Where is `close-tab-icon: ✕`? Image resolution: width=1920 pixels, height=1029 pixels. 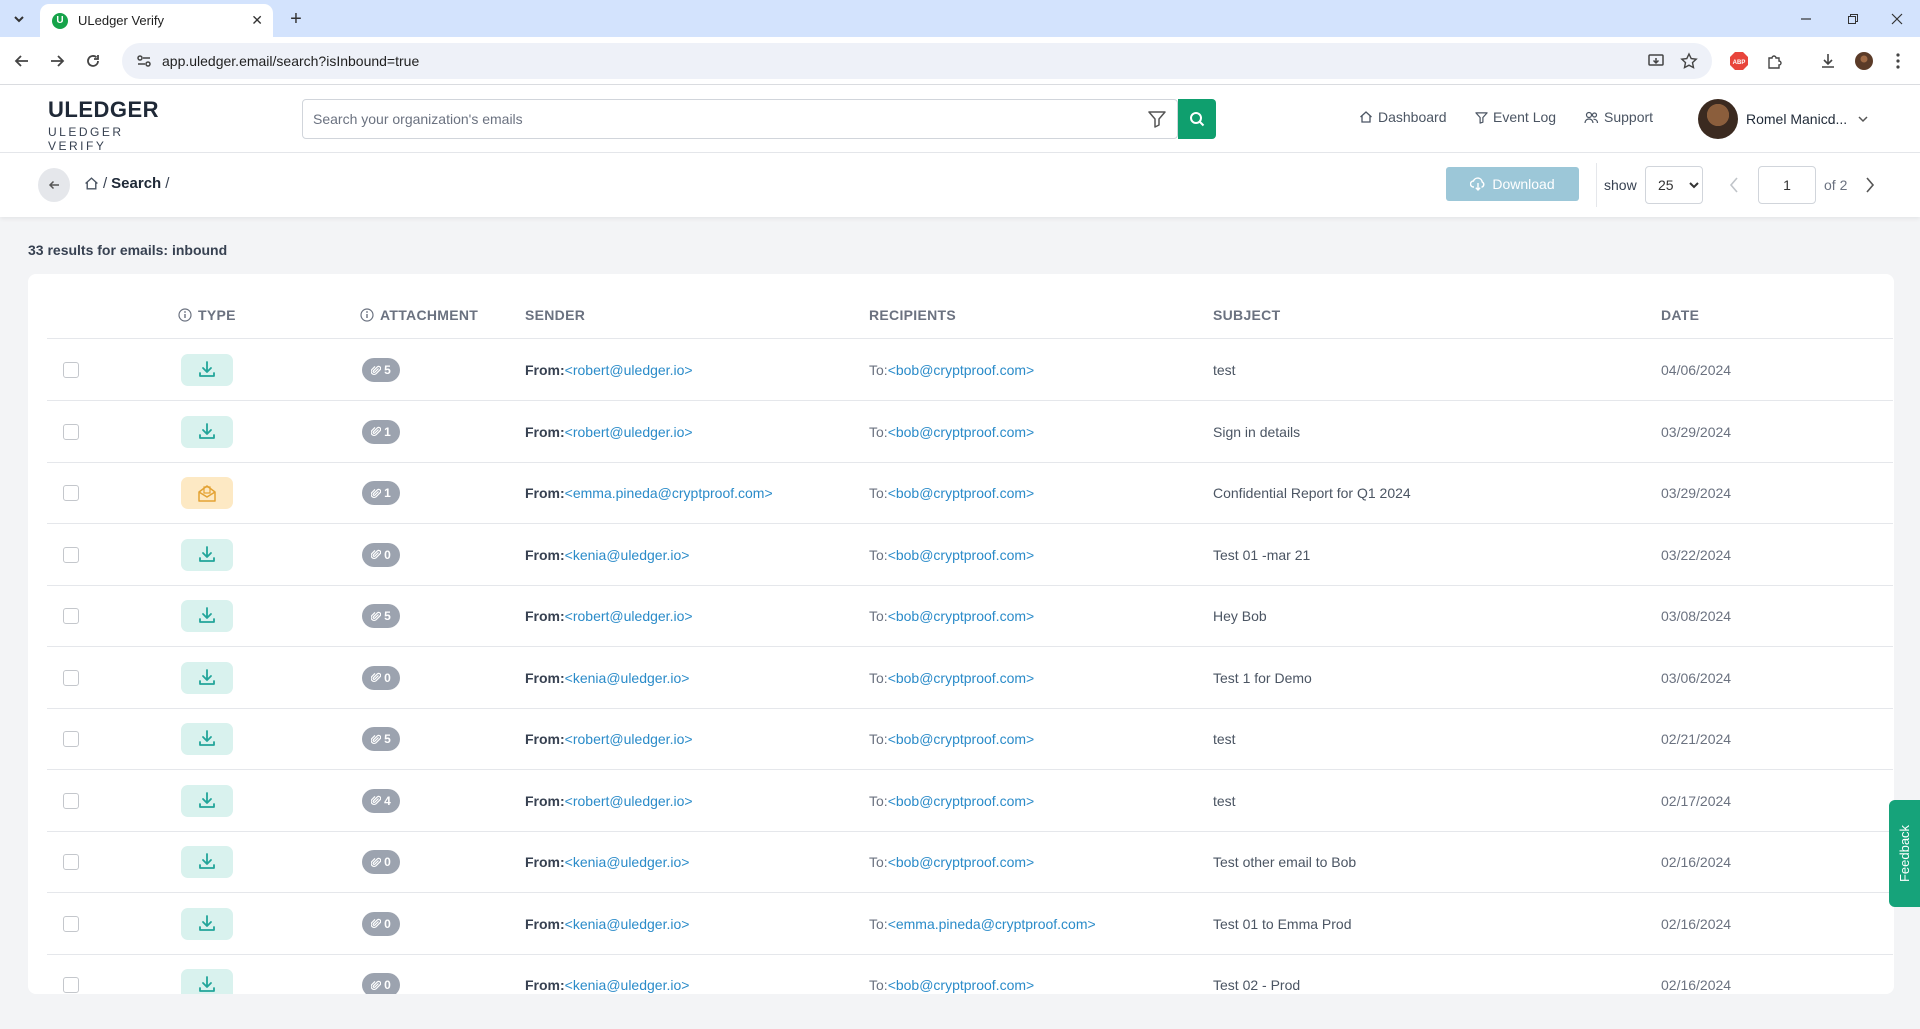 close-tab-icon: ✕ is located at coordinates (257, 20).